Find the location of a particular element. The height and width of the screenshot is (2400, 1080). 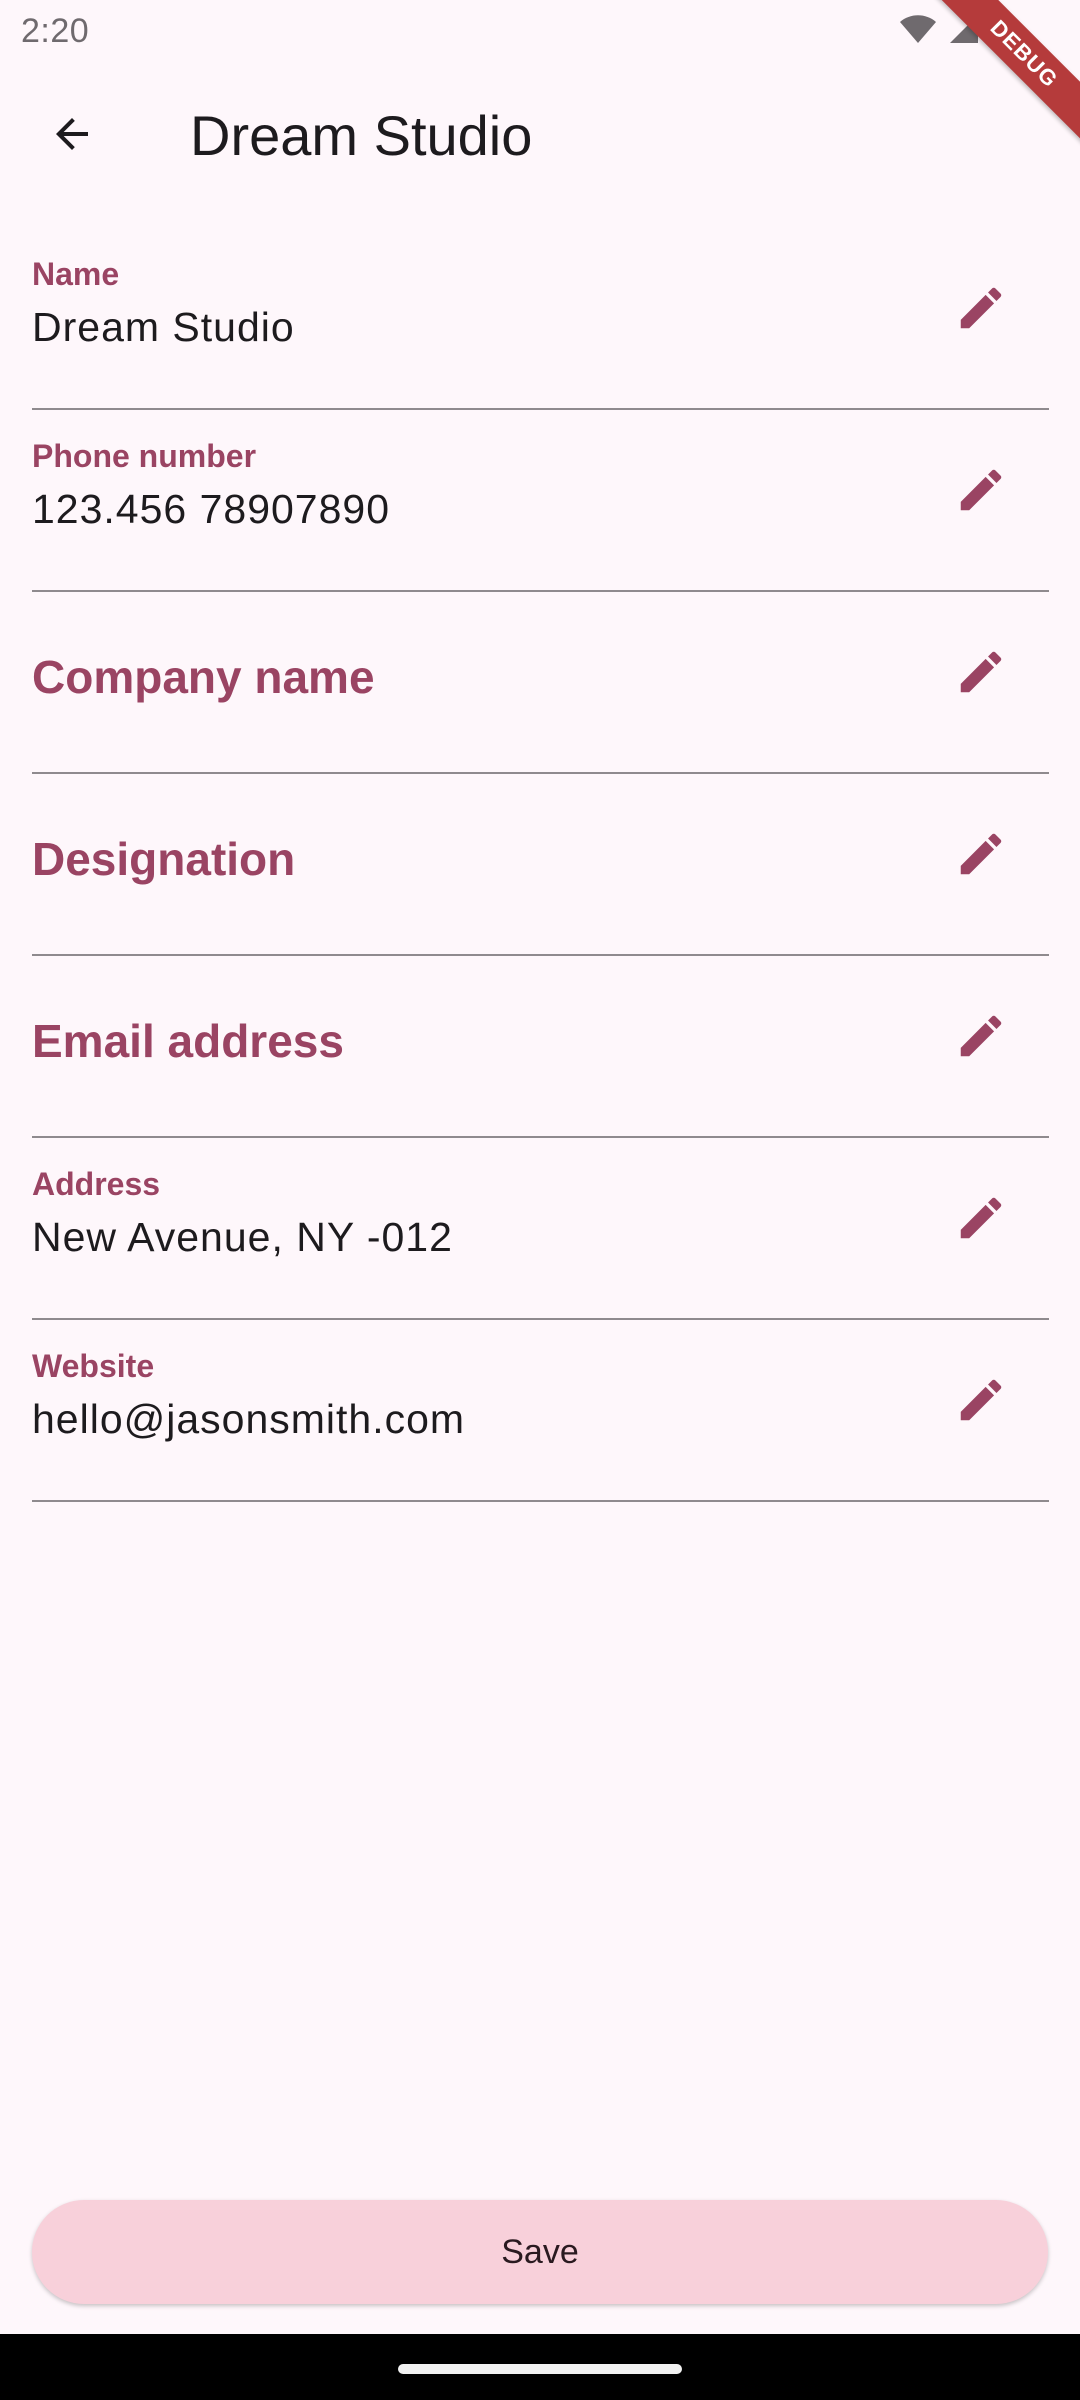

status-time: 2:20 is located at coordinates (55, 31).